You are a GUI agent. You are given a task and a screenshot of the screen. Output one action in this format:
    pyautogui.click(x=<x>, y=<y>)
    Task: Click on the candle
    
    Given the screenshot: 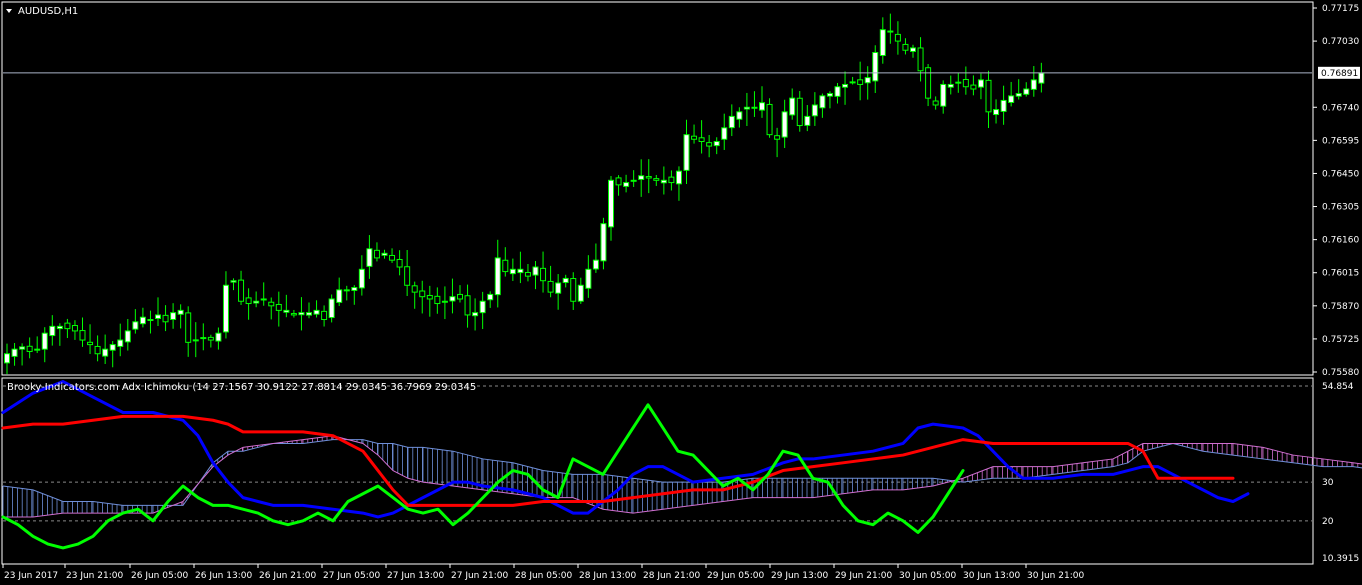 What is the action you would take?
    pyautogui.click(x=769, y=118)
    